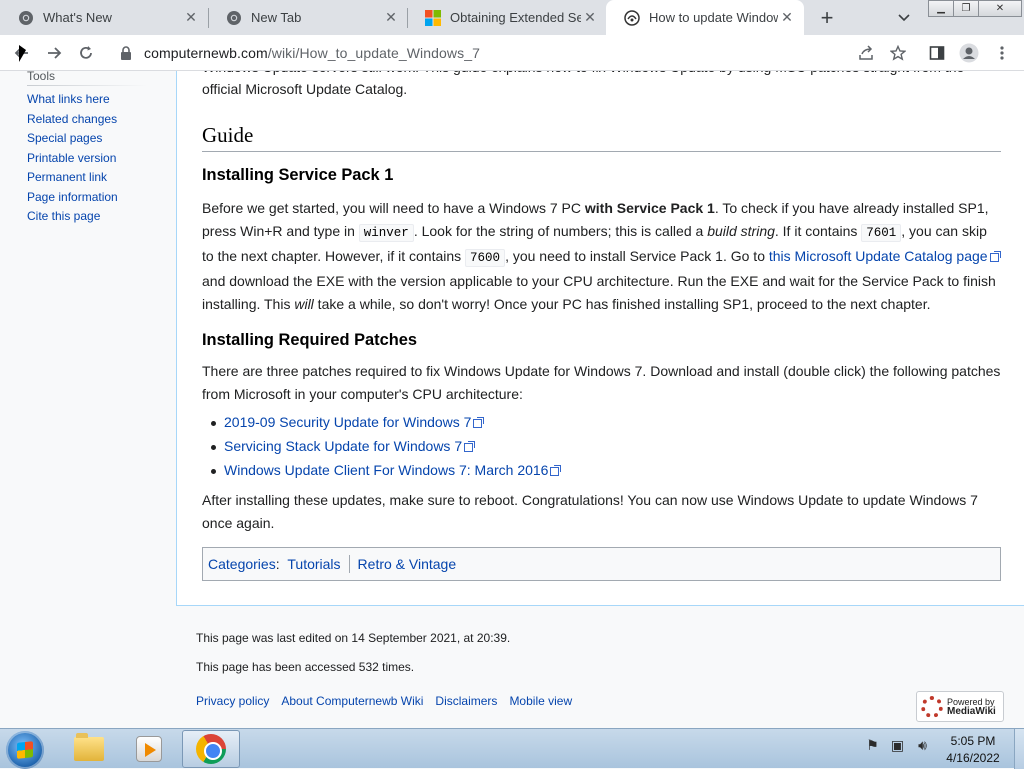 Image resolution: width=1024 pixels, height=769 pixels. What do you see at coordinates (898, 53) in the screenshot?
I see `bookmark-star-icon` at bounding box center [898, 53].